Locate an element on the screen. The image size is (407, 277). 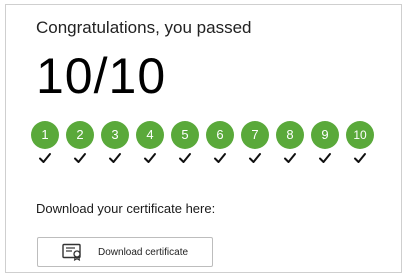
question-number-badge: 6 is located at coordinates (220, 135).